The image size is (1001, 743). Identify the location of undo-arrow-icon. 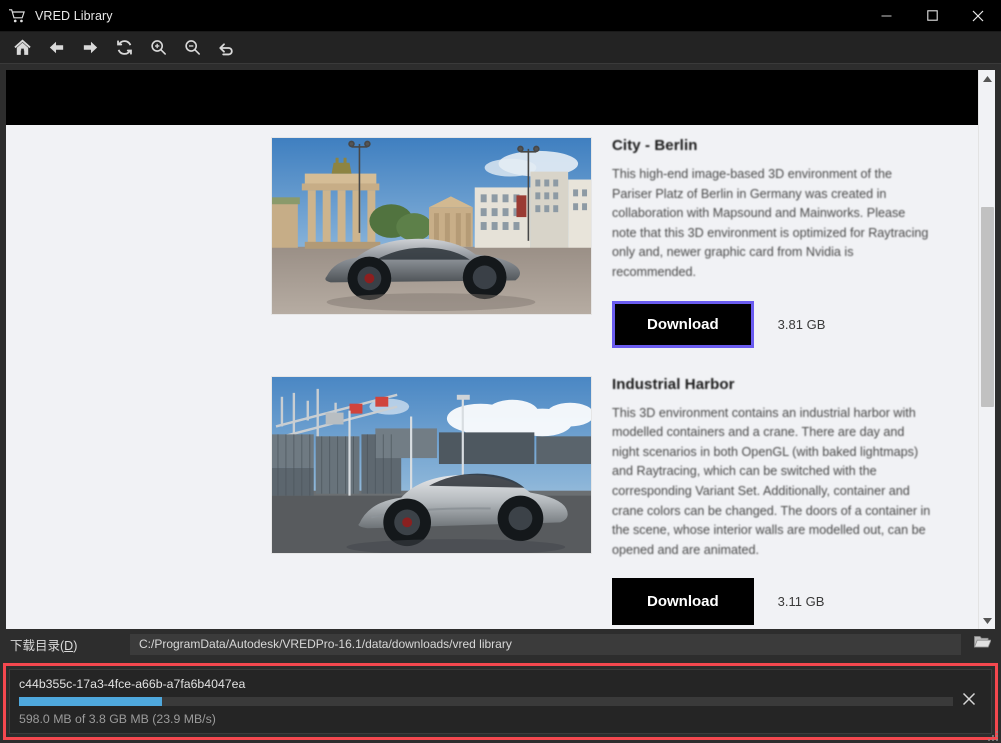
(226, 47).